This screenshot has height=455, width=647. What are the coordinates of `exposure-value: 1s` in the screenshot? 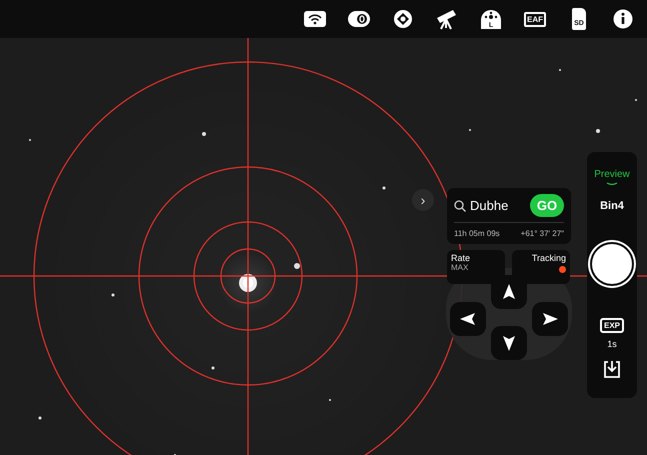 It's located at (612, 344).